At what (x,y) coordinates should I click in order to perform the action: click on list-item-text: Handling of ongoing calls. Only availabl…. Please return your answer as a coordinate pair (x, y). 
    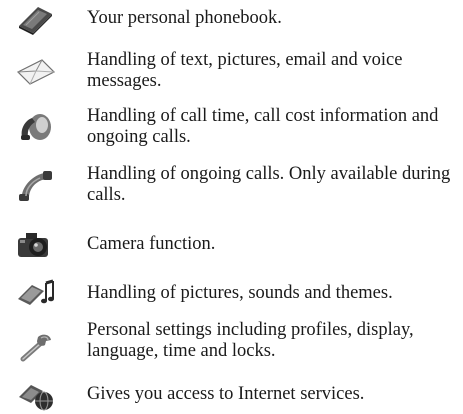
    Looking at the image, I should click on (269, 184).